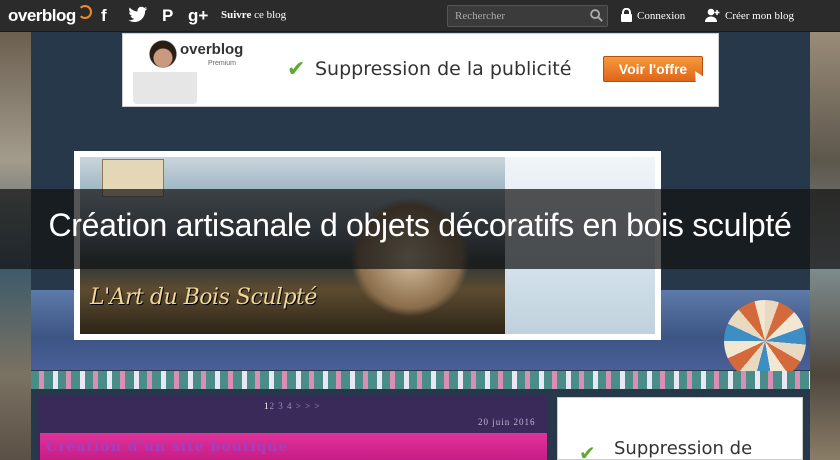 The width and height of the screenshot is (840, 460). Describe the element at coordinates (626, 15) in the screenshot. I see `lock-icon` at that location.